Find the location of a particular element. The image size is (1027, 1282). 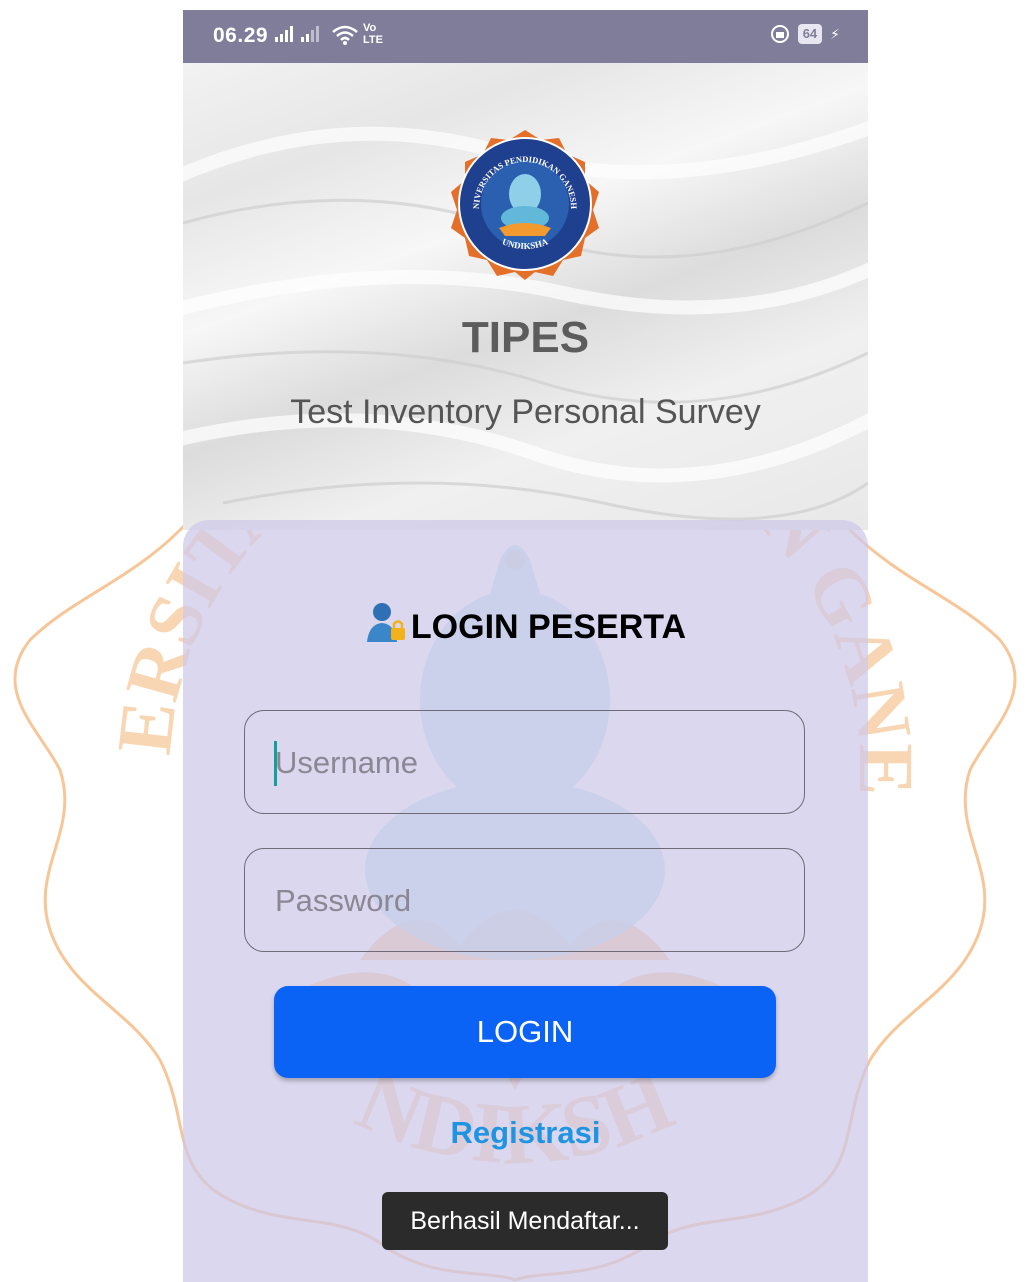

username-input is located at coordinates (525, 763).